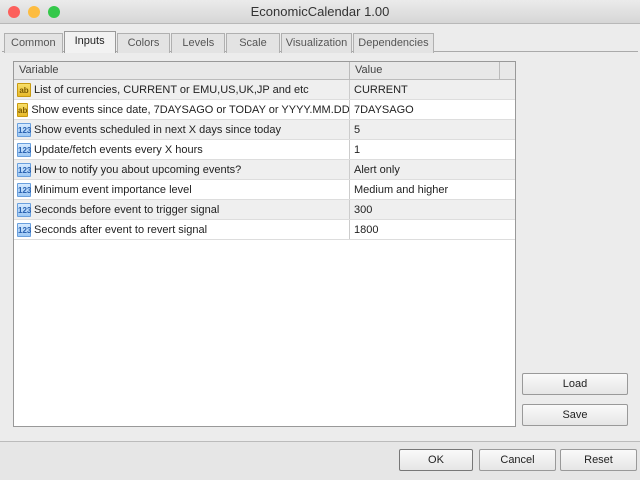  What do you see at coordinates (34, 12) in the screenshot?
I see `minimize-window-button` at bounding box center [34, 12].